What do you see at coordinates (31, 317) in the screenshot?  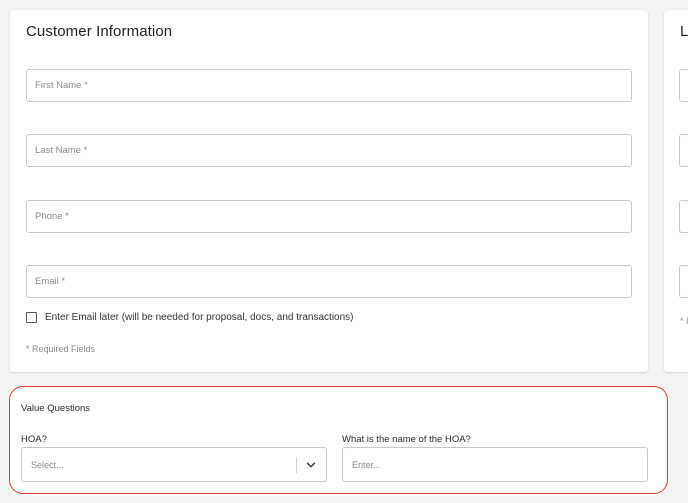 I see `email-later-checkbox` at bounding box center [31, 317].